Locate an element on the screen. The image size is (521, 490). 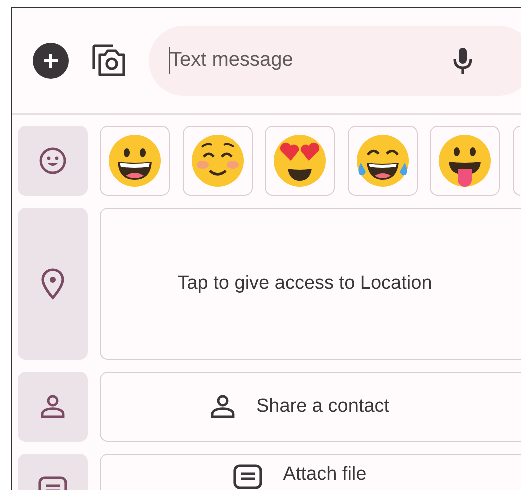
file-icon is located at coordinates (248, 477).